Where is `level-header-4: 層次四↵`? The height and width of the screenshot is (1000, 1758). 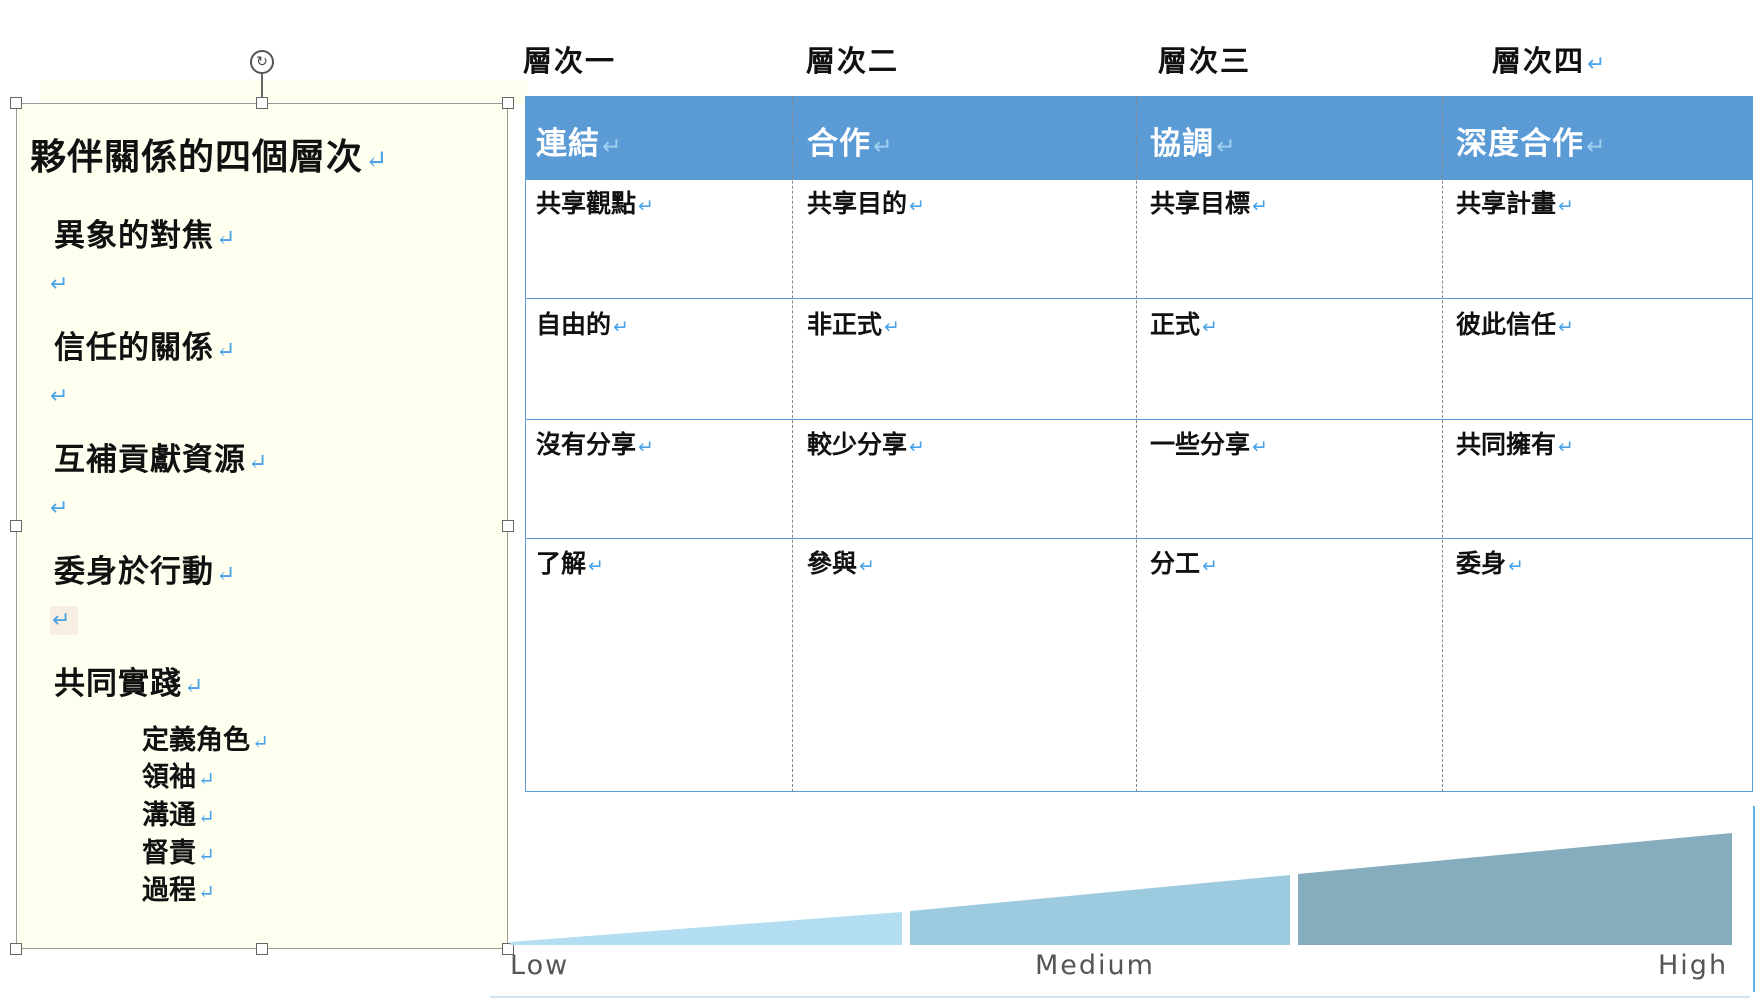
level-header-4: 層次四↵ is located at coordinates (1550, 61).